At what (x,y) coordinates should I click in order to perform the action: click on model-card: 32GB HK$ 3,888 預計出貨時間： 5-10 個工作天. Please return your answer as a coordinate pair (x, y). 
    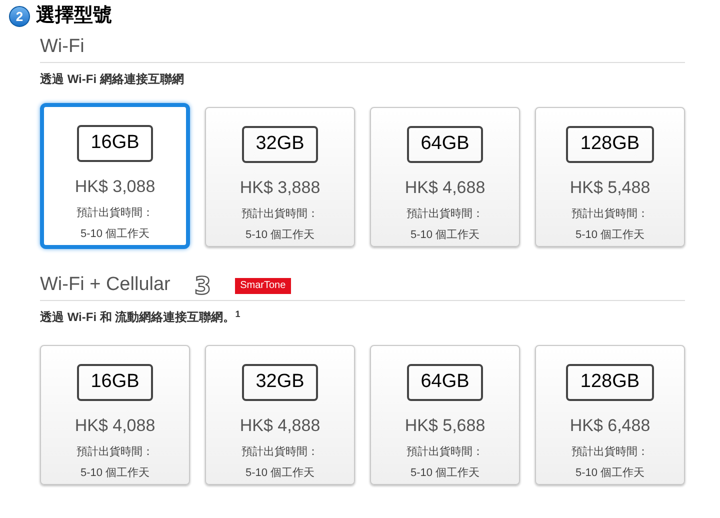
    Looking at the image, I should click on (280, 177).